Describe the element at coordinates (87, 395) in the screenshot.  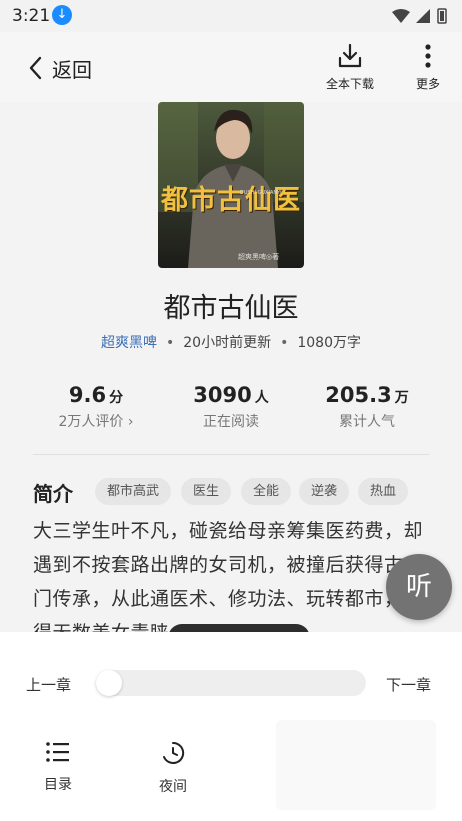
I see `rating-value: 9.6` at that location.